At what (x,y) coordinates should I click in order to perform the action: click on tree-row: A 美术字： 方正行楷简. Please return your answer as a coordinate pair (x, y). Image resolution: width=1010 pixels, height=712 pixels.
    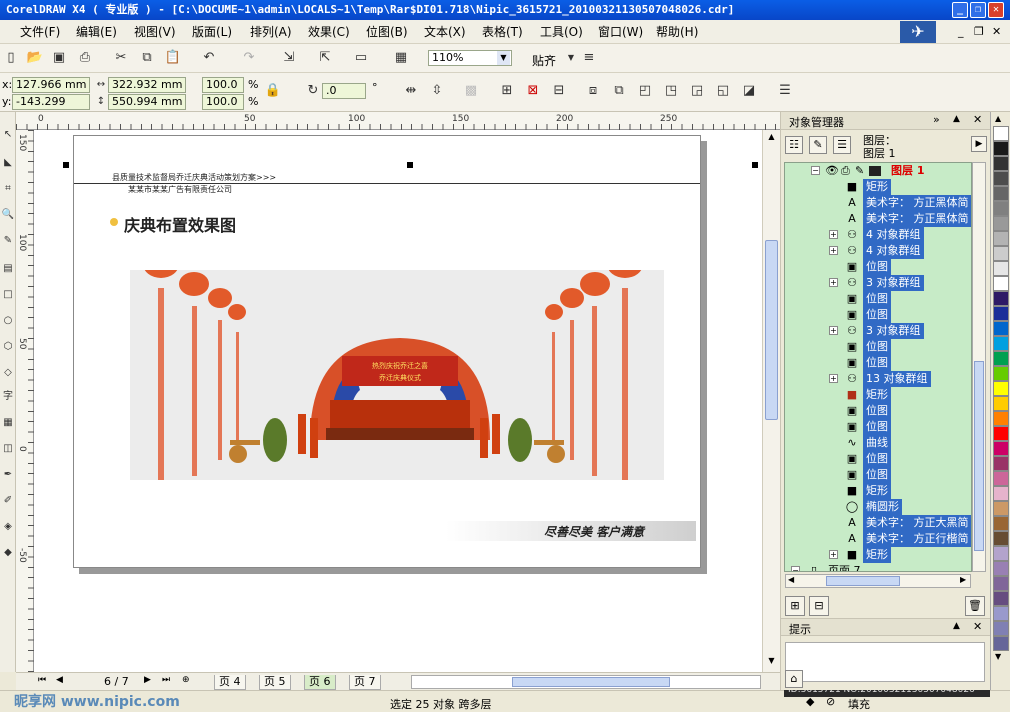
    Looking at the image, I should click on (878, 539).